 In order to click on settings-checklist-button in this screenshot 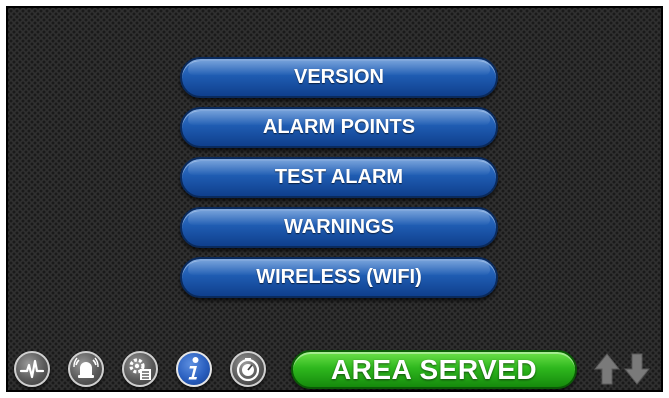, I will do `click(140, 369)`.